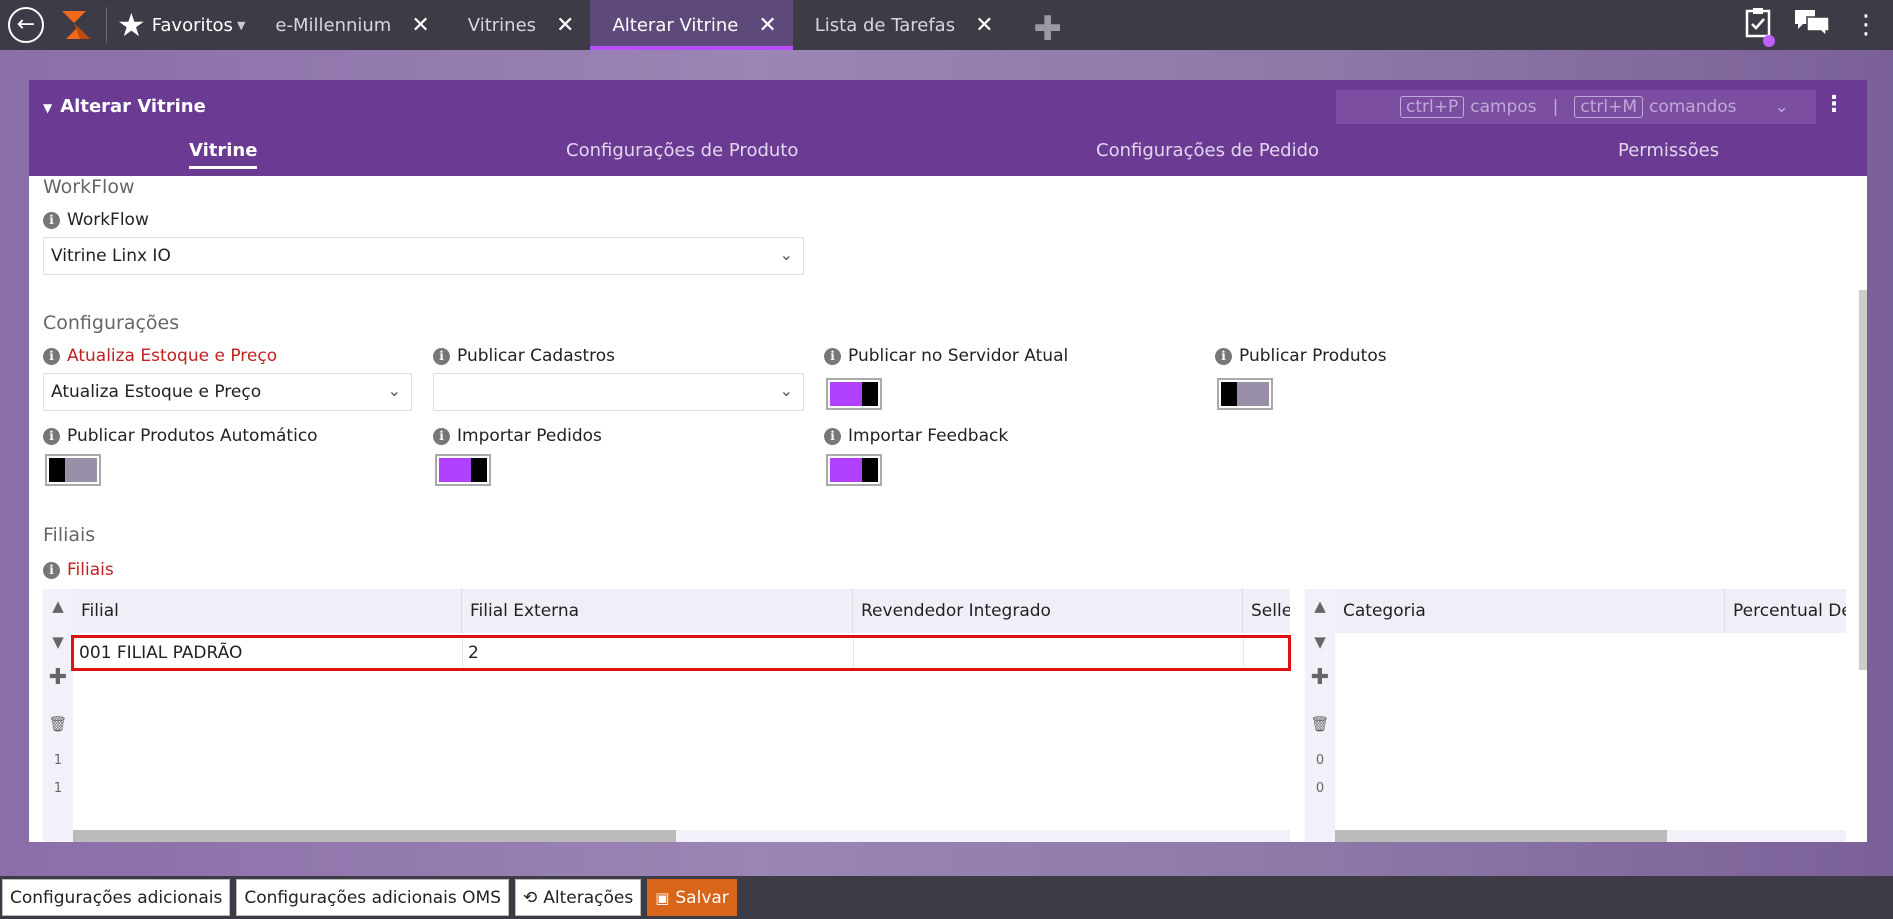 The image size is (1893, 919). I want to click on section-workflow: WorkFlow, so click(89, 187).